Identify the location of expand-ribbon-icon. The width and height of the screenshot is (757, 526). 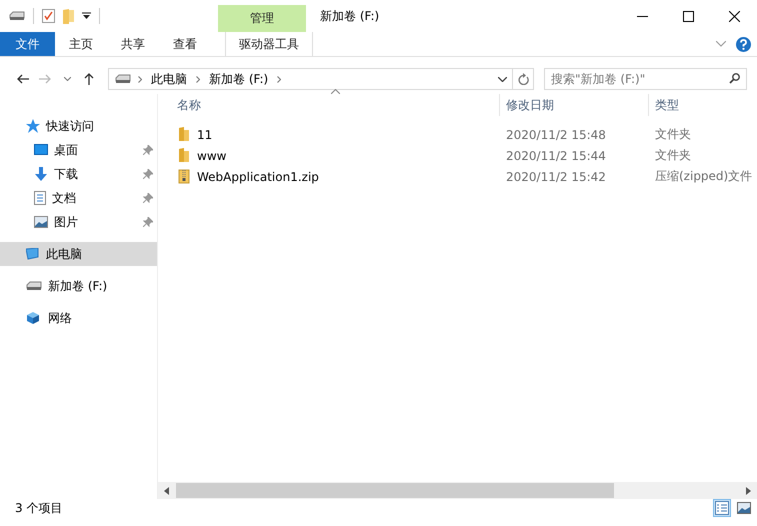
(721, 44).